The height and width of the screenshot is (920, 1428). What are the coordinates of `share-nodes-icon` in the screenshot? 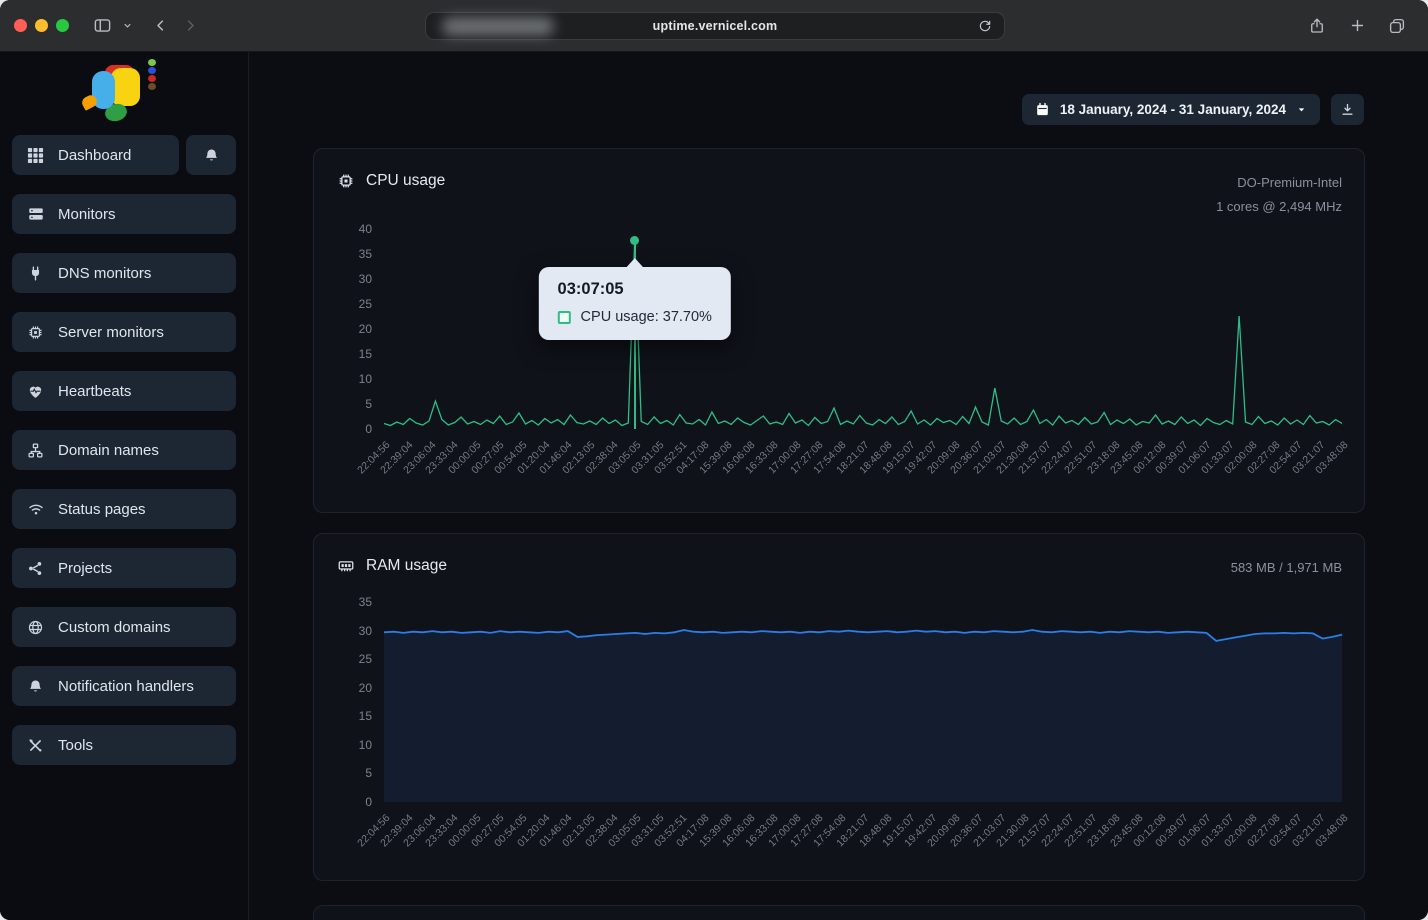 It's located at (35, 568).